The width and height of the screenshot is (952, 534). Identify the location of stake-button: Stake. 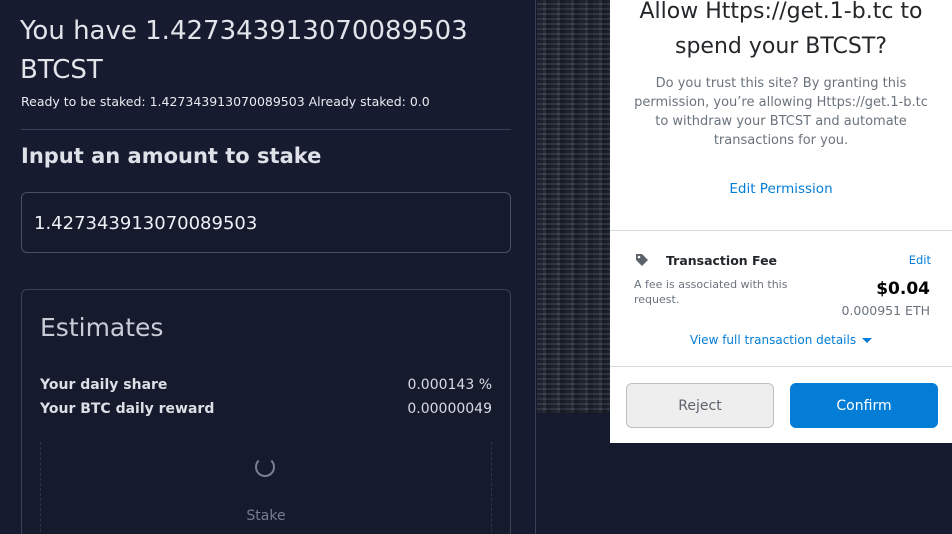
(266, 516).